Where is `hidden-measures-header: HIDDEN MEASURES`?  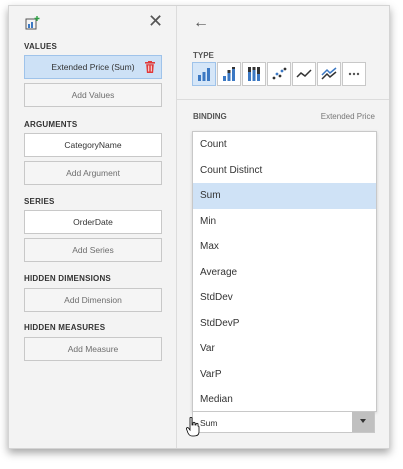
hidden-measures-header: HIDDEN MEASURES is located at coordinates (65, 327).